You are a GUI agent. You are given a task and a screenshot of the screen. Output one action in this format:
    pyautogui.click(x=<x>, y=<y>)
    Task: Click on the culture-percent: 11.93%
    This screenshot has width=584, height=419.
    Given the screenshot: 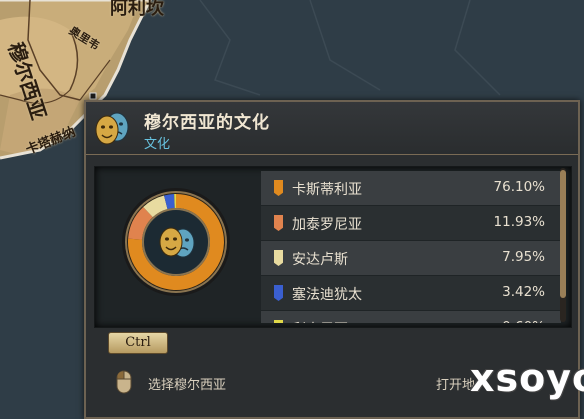 What is the action you would take?
    pyautogui.click(x=519, y=222)
    